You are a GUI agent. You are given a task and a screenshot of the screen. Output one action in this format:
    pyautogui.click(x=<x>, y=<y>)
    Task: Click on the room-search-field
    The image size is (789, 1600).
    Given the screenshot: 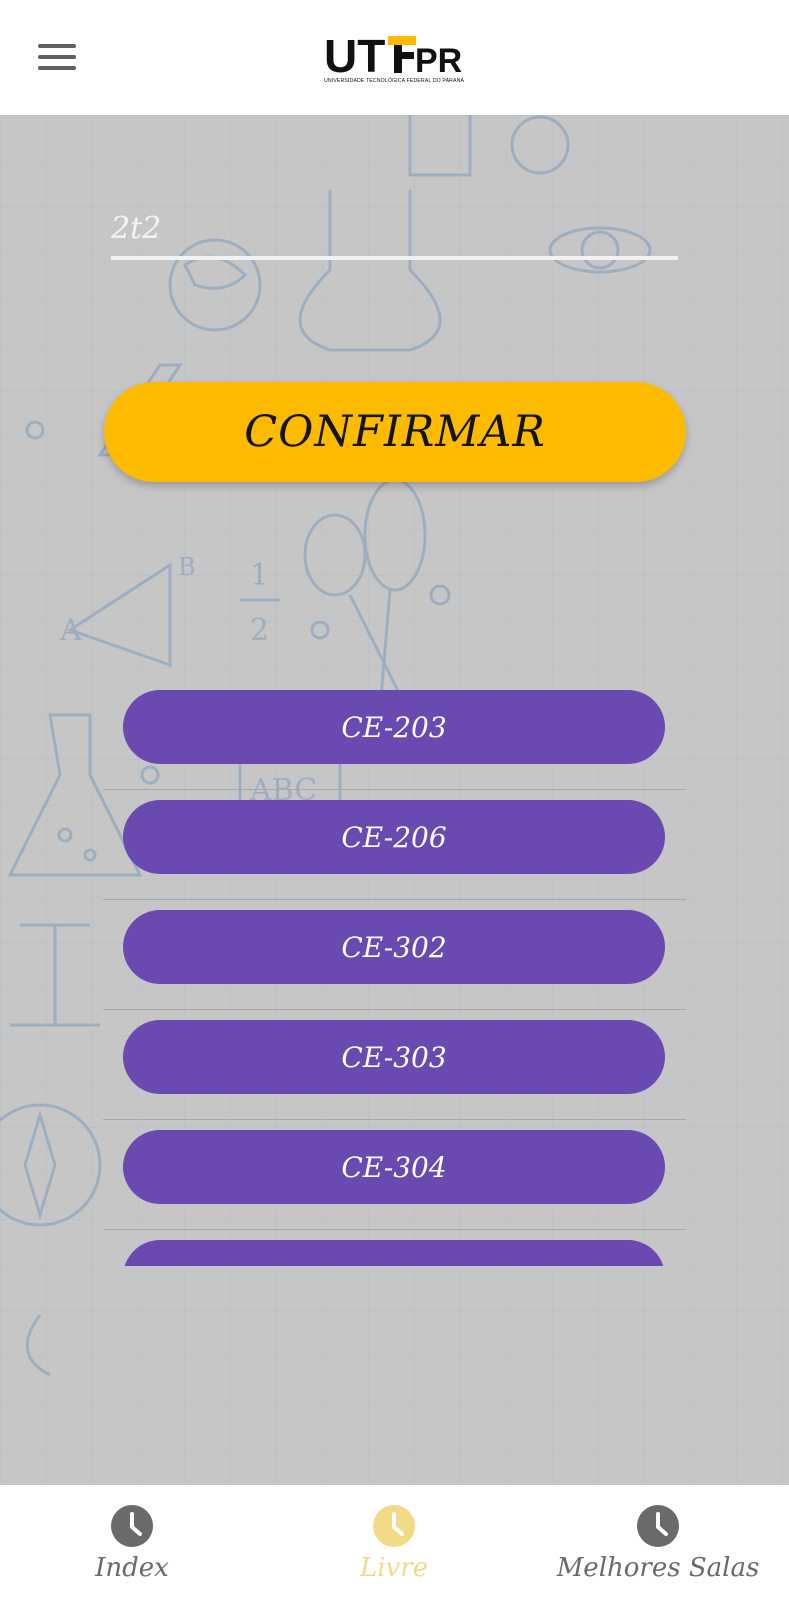 What is the action you would take?
    pyautogui.click(x=394, y=233)
    